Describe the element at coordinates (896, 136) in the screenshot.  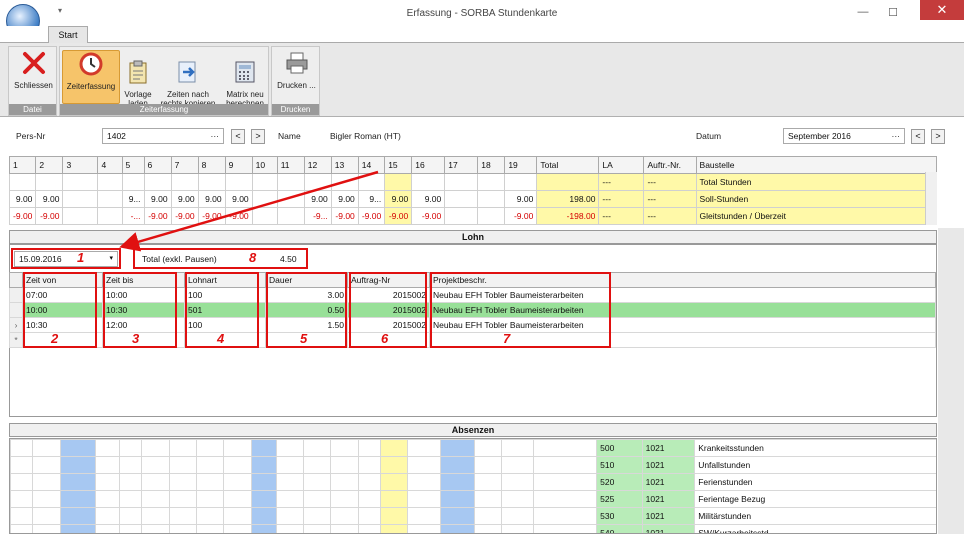
I see `datum-ellipsis-icon: ···` at that location.